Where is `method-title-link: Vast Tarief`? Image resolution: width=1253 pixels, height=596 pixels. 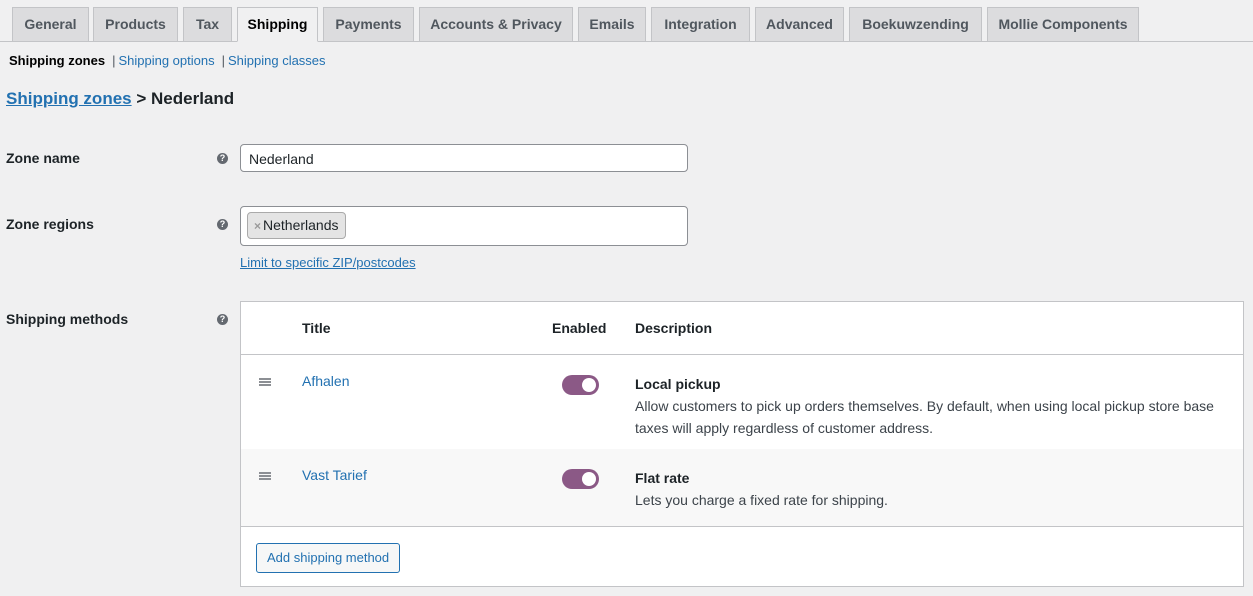
method-title-link: Vast Tarief is located at coordinates (334, 475).